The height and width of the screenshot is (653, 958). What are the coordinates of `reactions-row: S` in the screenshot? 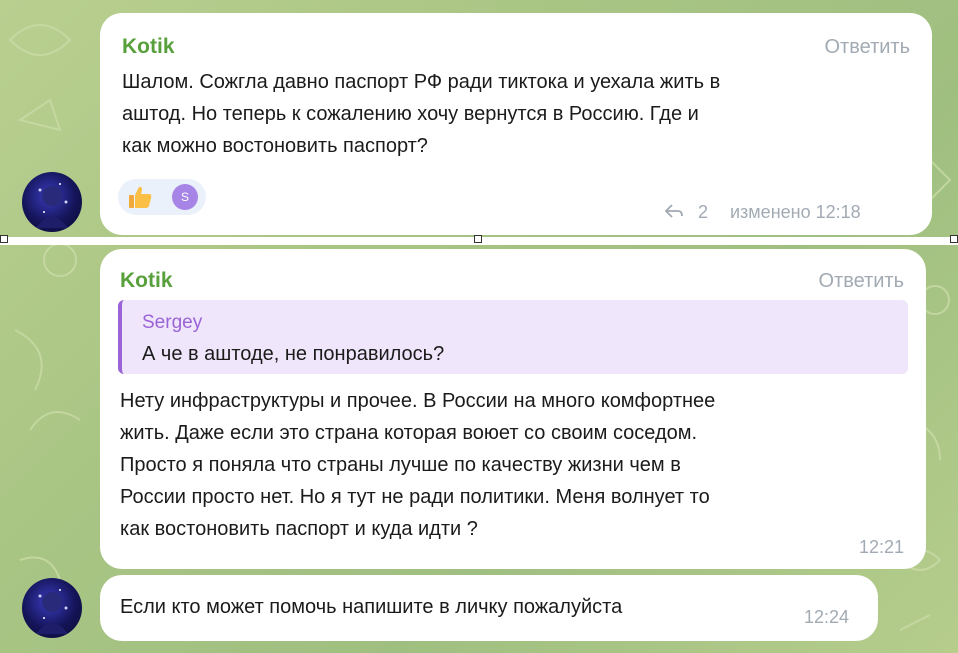 It's located at (162, 197).